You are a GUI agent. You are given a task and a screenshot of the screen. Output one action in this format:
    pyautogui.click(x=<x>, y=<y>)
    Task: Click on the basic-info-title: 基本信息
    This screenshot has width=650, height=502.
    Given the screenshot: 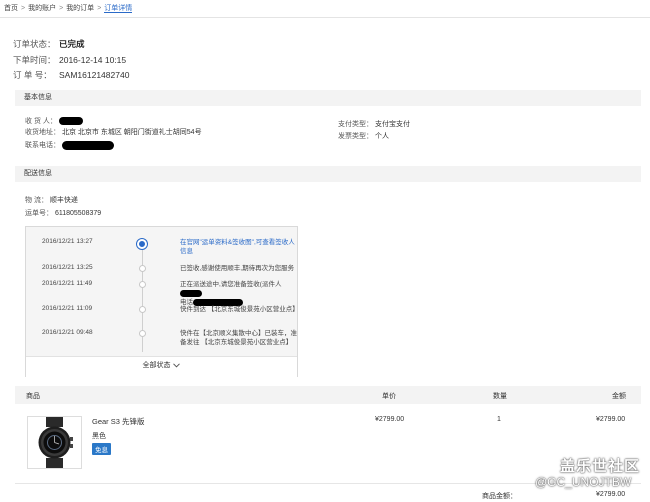 What is the action you would take?
    pyautogui.click(x=38, y=97)
    